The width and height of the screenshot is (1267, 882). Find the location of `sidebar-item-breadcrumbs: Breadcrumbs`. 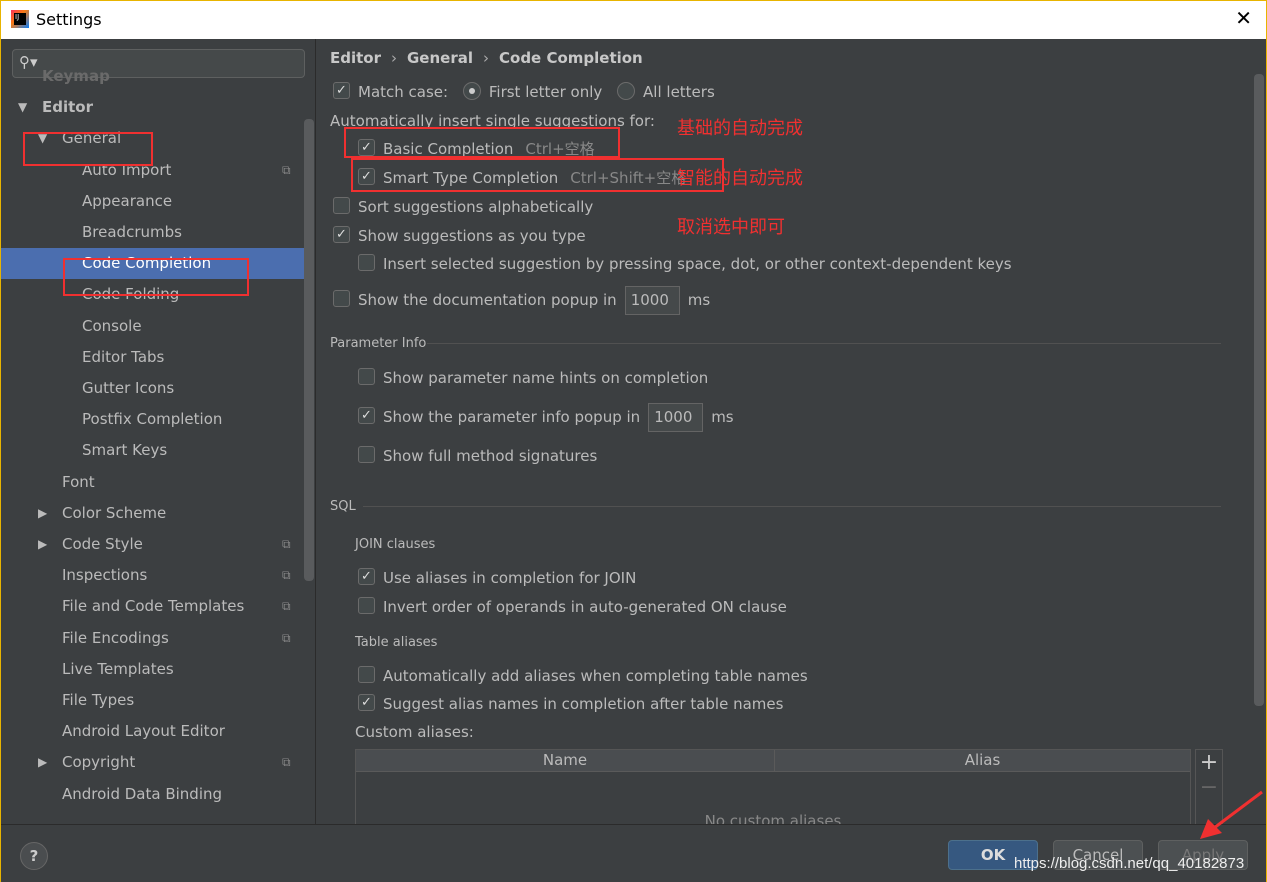

sidebar-item-breadcrumbs: Breadcrumbs is located at coordinates (152, 232).